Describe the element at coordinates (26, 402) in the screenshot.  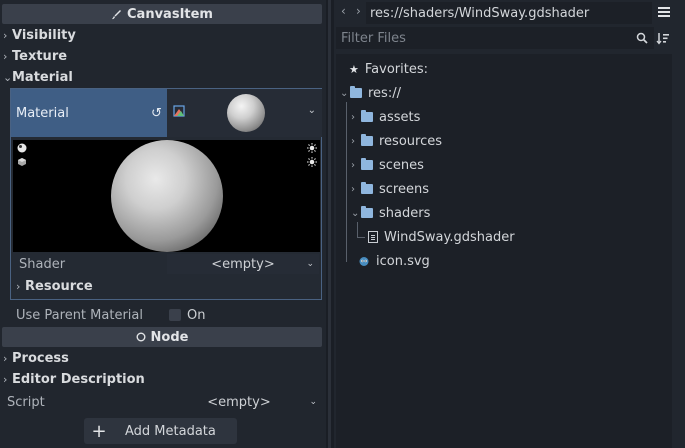
I see `script-label: Script` at that location.